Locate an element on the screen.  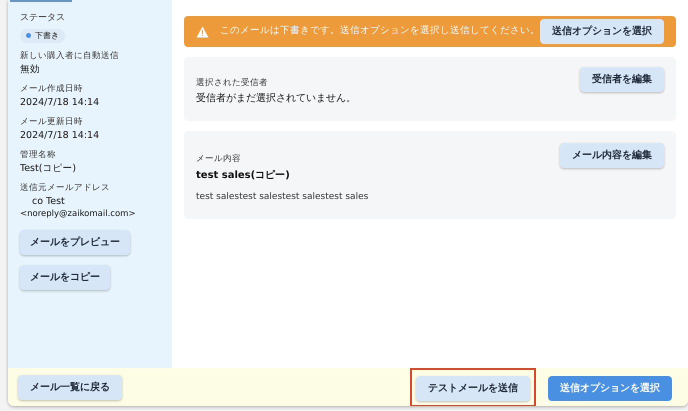
back-button: メール一覧に戻る is located at coordinates (70, 387).